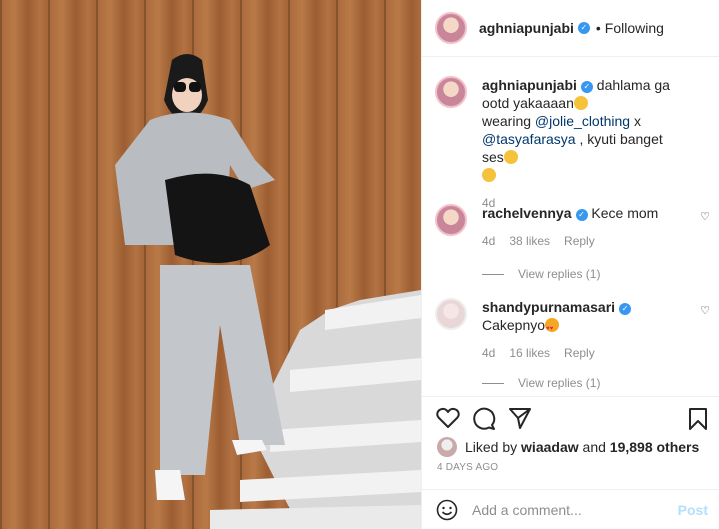 Image resolution: width=719 pixels, height=529 pixels. I want to click on heart-eyes-emoji-icon, so click(552, 328).